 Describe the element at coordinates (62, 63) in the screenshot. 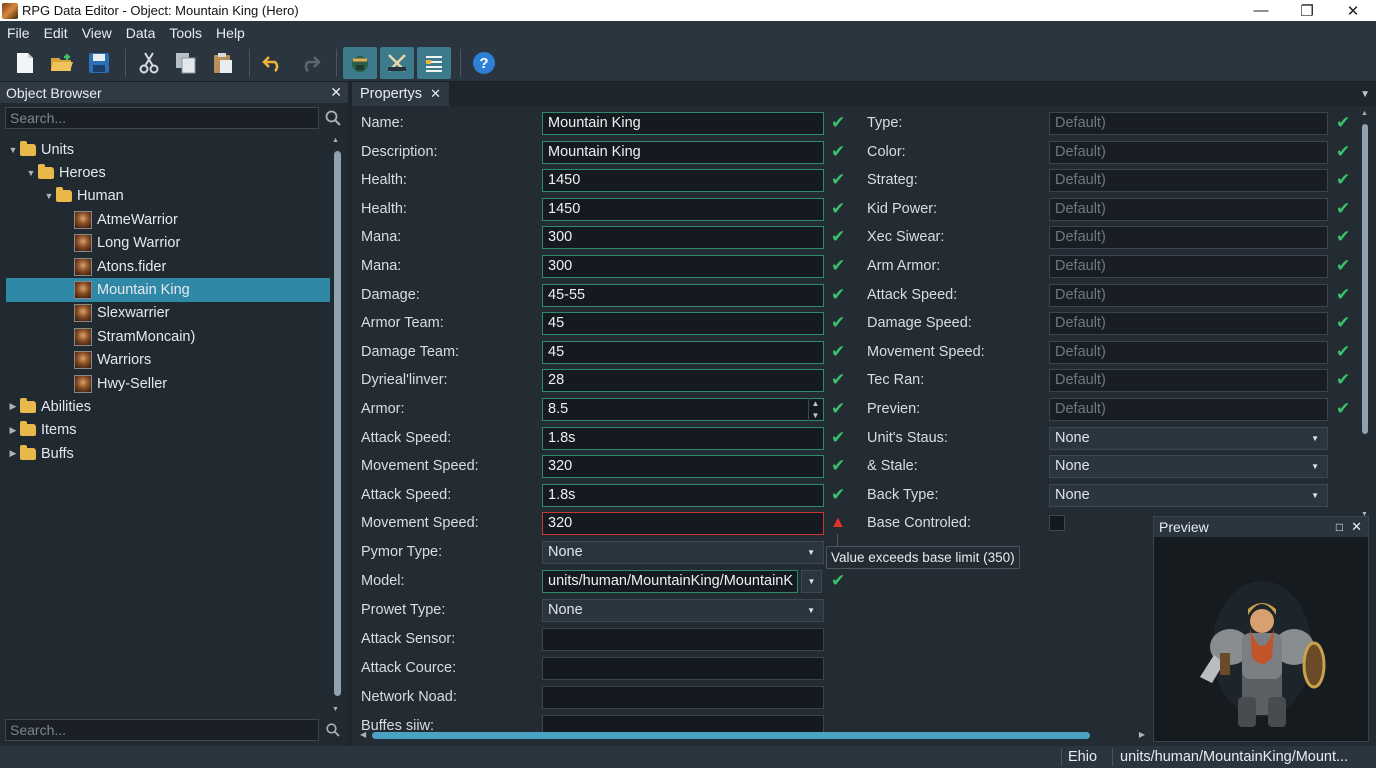

I see `open-folder-icon` at that location.